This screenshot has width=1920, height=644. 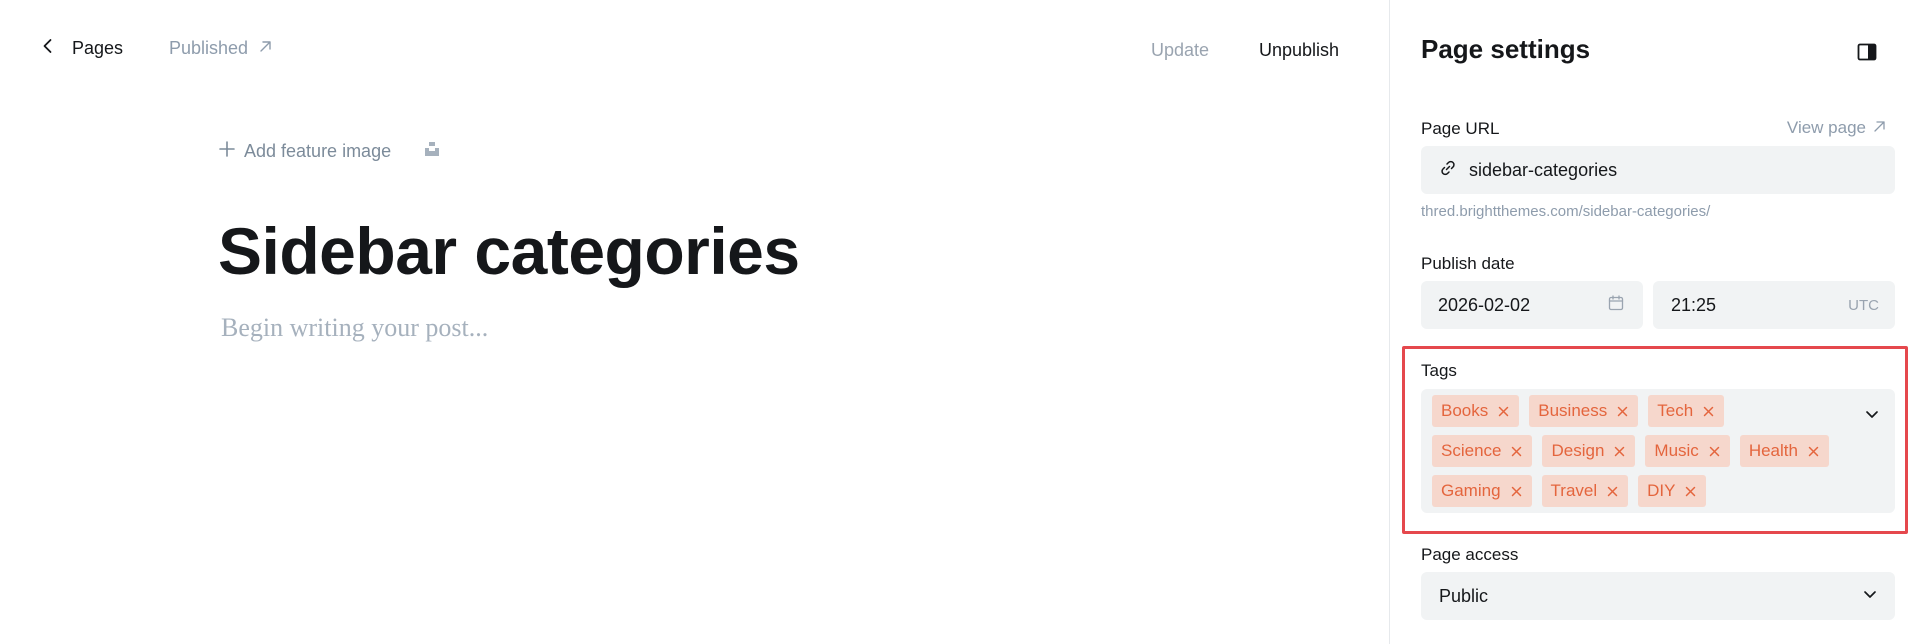 I want to click on sidebar-toggle-button, so click(x=1867, y=52).